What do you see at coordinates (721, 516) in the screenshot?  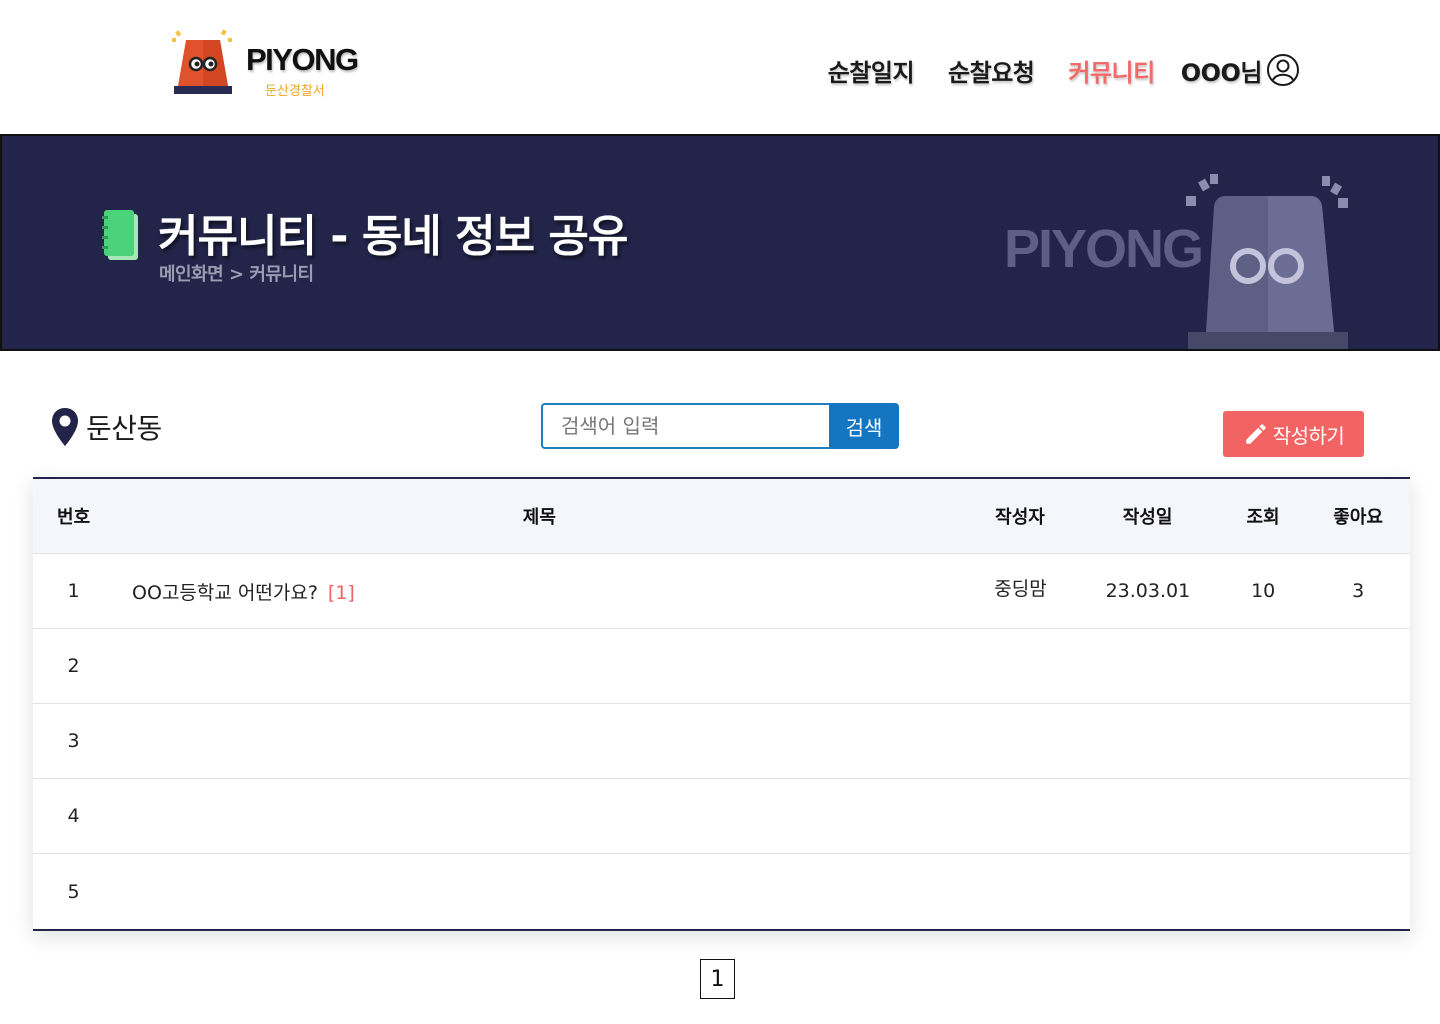 I see `table-header: 번호 제목 작성자 작성일 조회 좋아요` at bounding box center [721, 516].